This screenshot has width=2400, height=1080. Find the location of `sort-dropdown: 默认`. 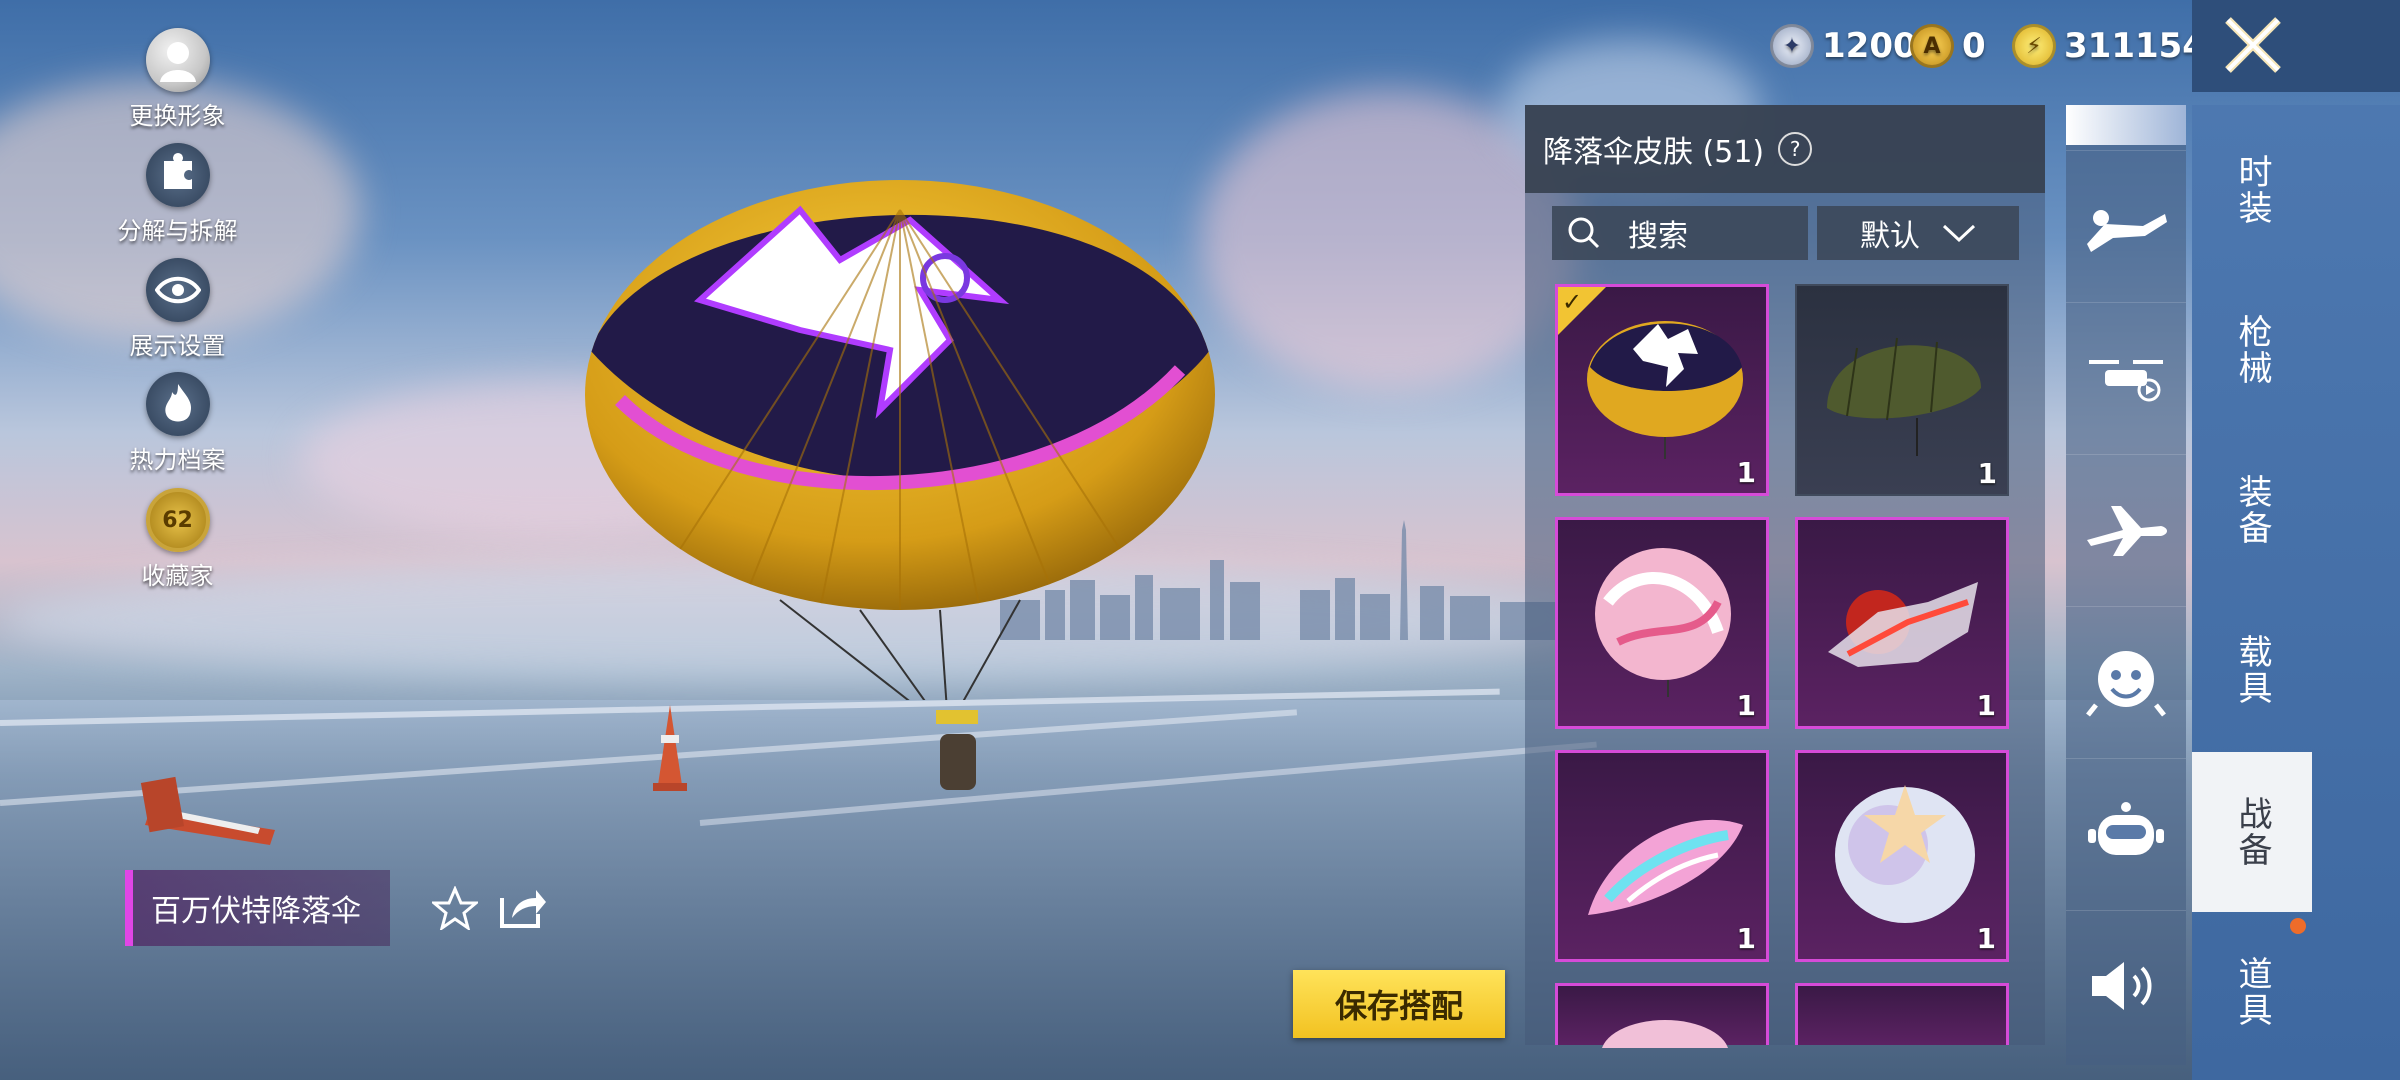

sort-dropdown: 默认 is located at coordinates (1918, 233).